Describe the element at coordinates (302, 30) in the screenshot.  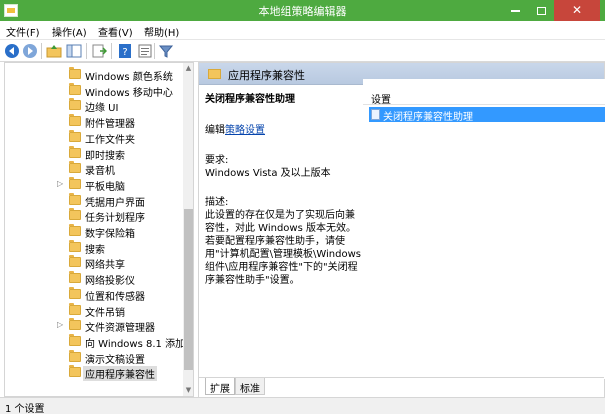
I see `menu-bar: 文件(F) 操作(A) 查看(V) 帮助(H)` at that location.